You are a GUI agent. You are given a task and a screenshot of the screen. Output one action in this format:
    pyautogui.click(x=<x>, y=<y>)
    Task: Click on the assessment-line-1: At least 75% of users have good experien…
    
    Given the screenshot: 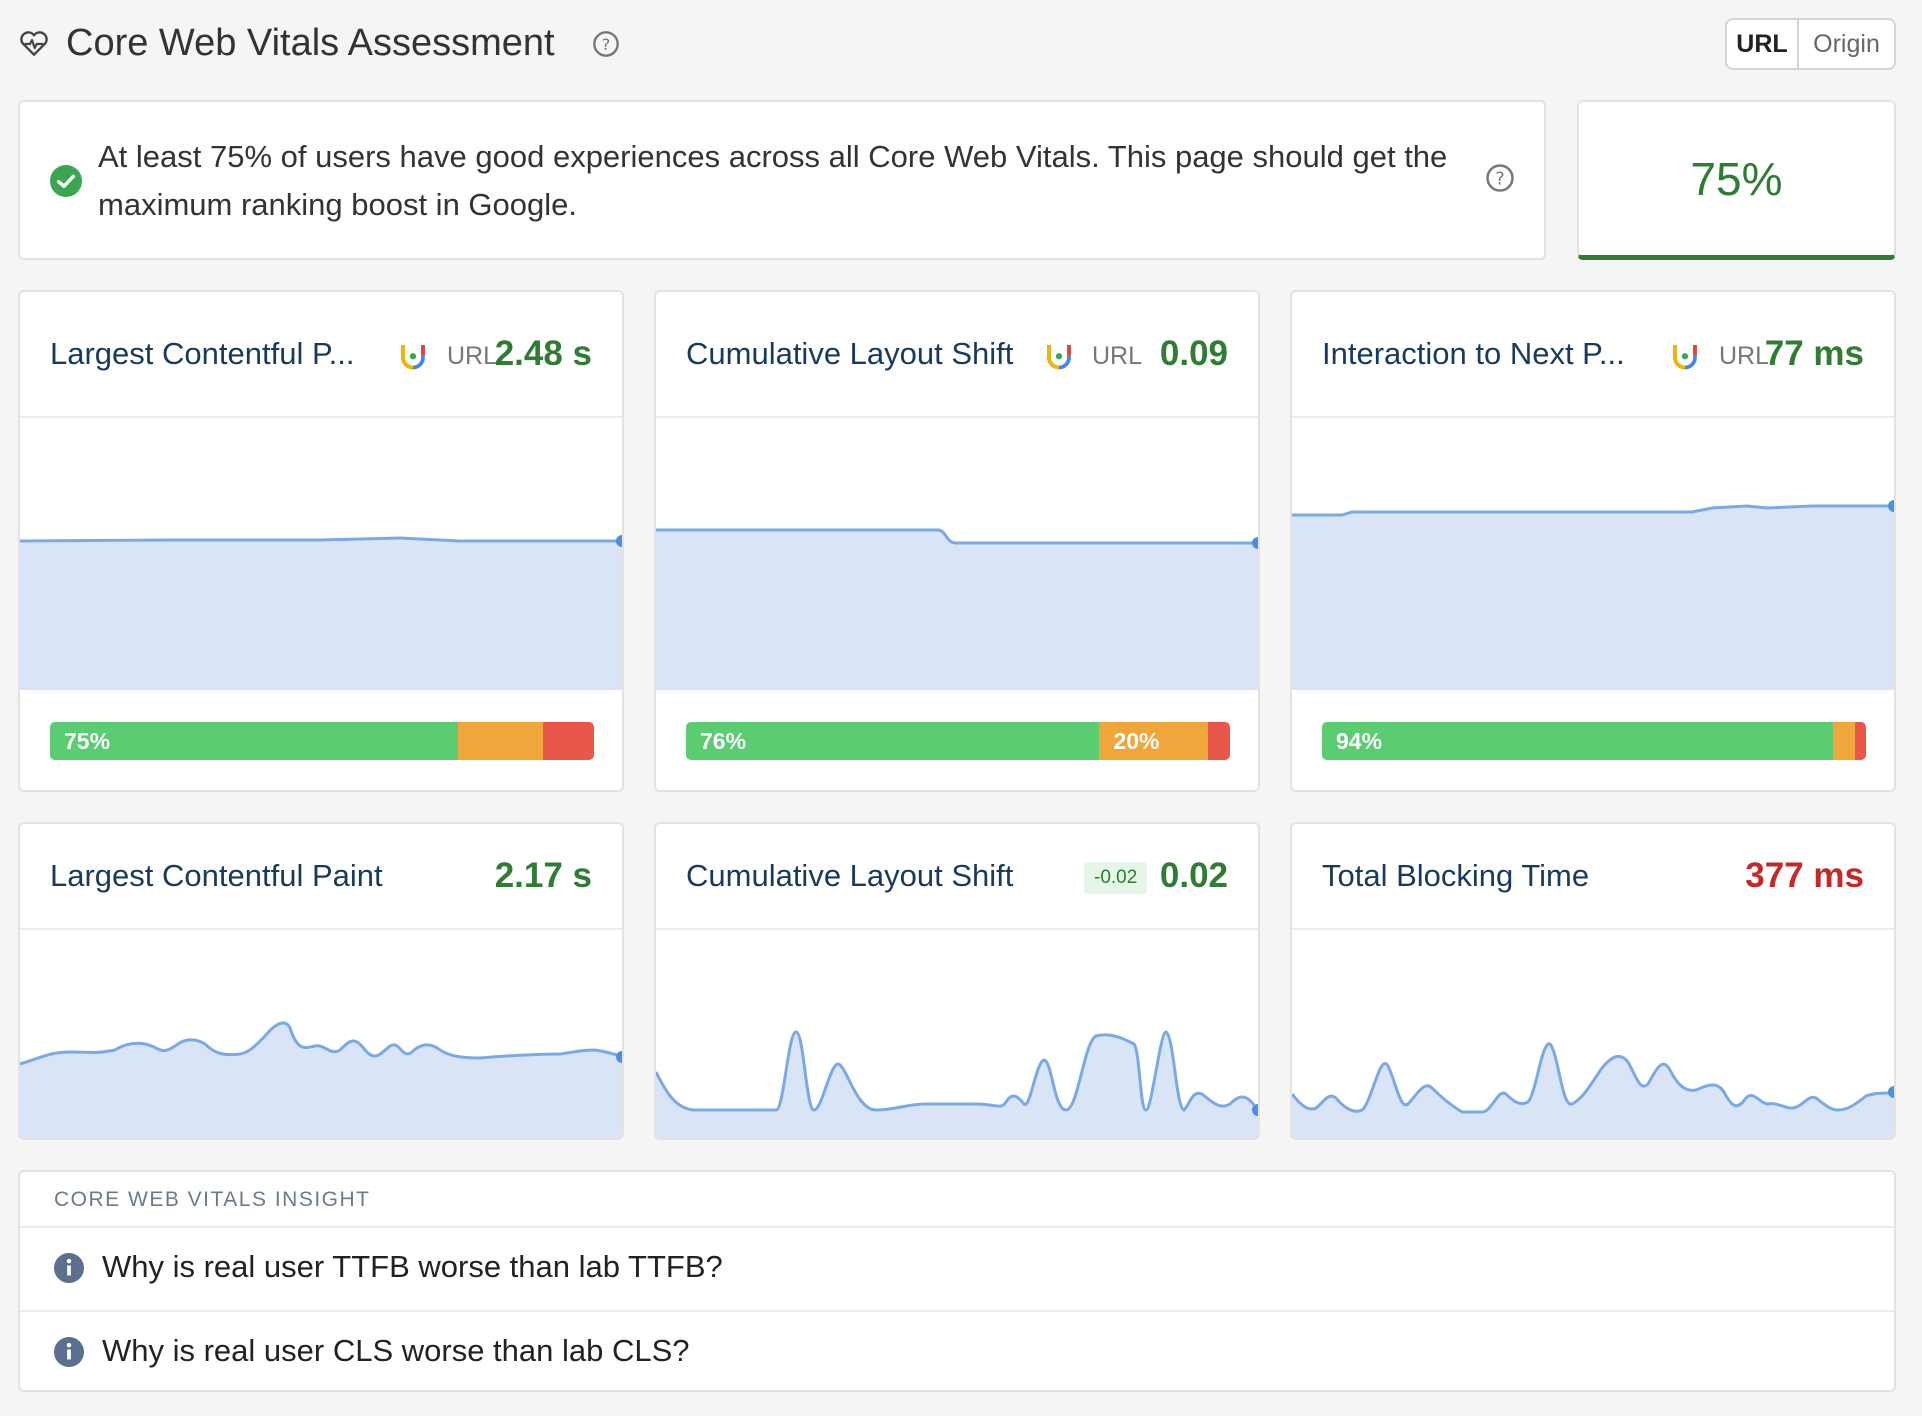 What is the action you would take?
    pyautogui.click(x=773, y=156)
    